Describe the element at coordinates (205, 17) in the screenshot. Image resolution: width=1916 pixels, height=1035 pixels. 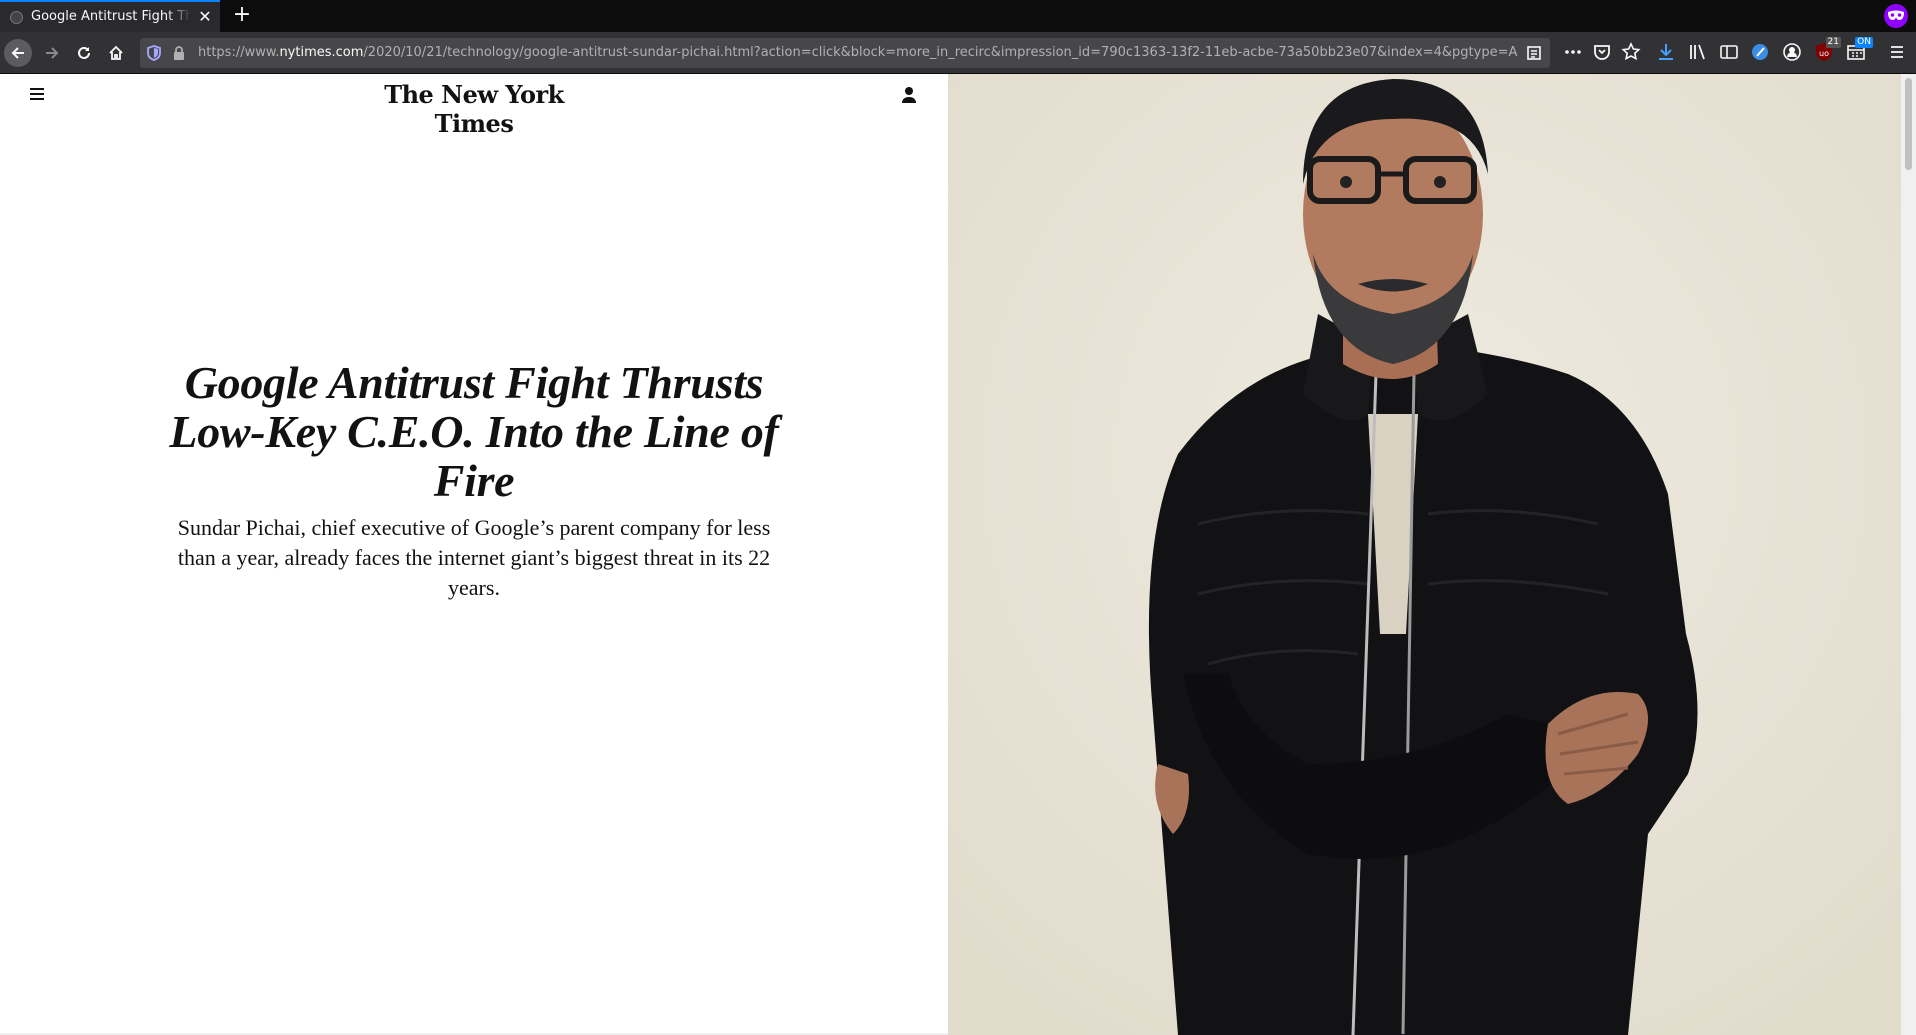
I see `close-tab-icon: ✕` at that location.